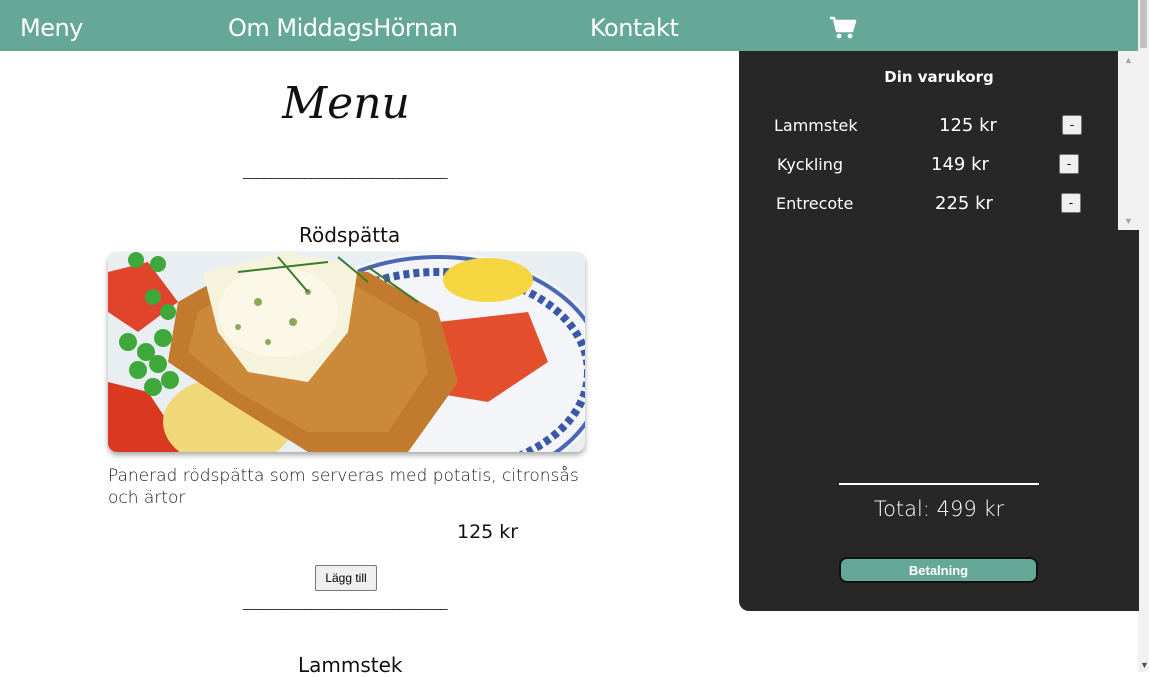 This screenshot has height=677, width=1149. What do you see at coordinates (843, 28) in the screenshot?
I see `shopping-cart-icon` at bounding box center [843, 28].